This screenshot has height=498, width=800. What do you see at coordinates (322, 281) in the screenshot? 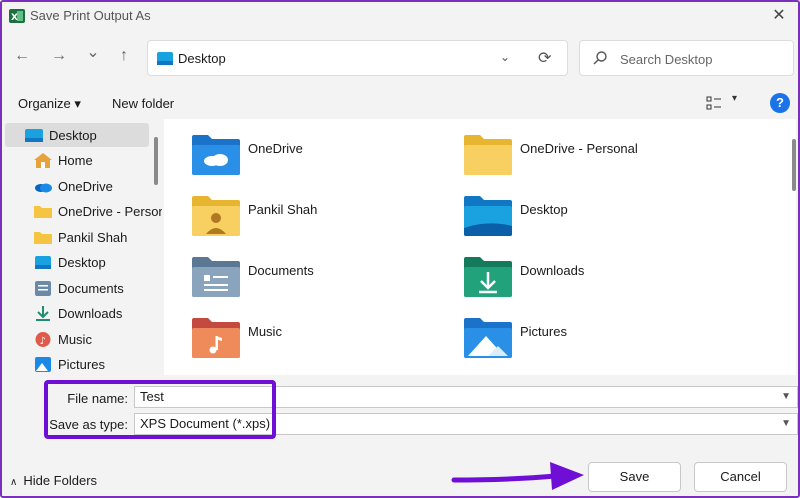
I see `folder-tile-documents: Documents` at bounding box center [322, 281].